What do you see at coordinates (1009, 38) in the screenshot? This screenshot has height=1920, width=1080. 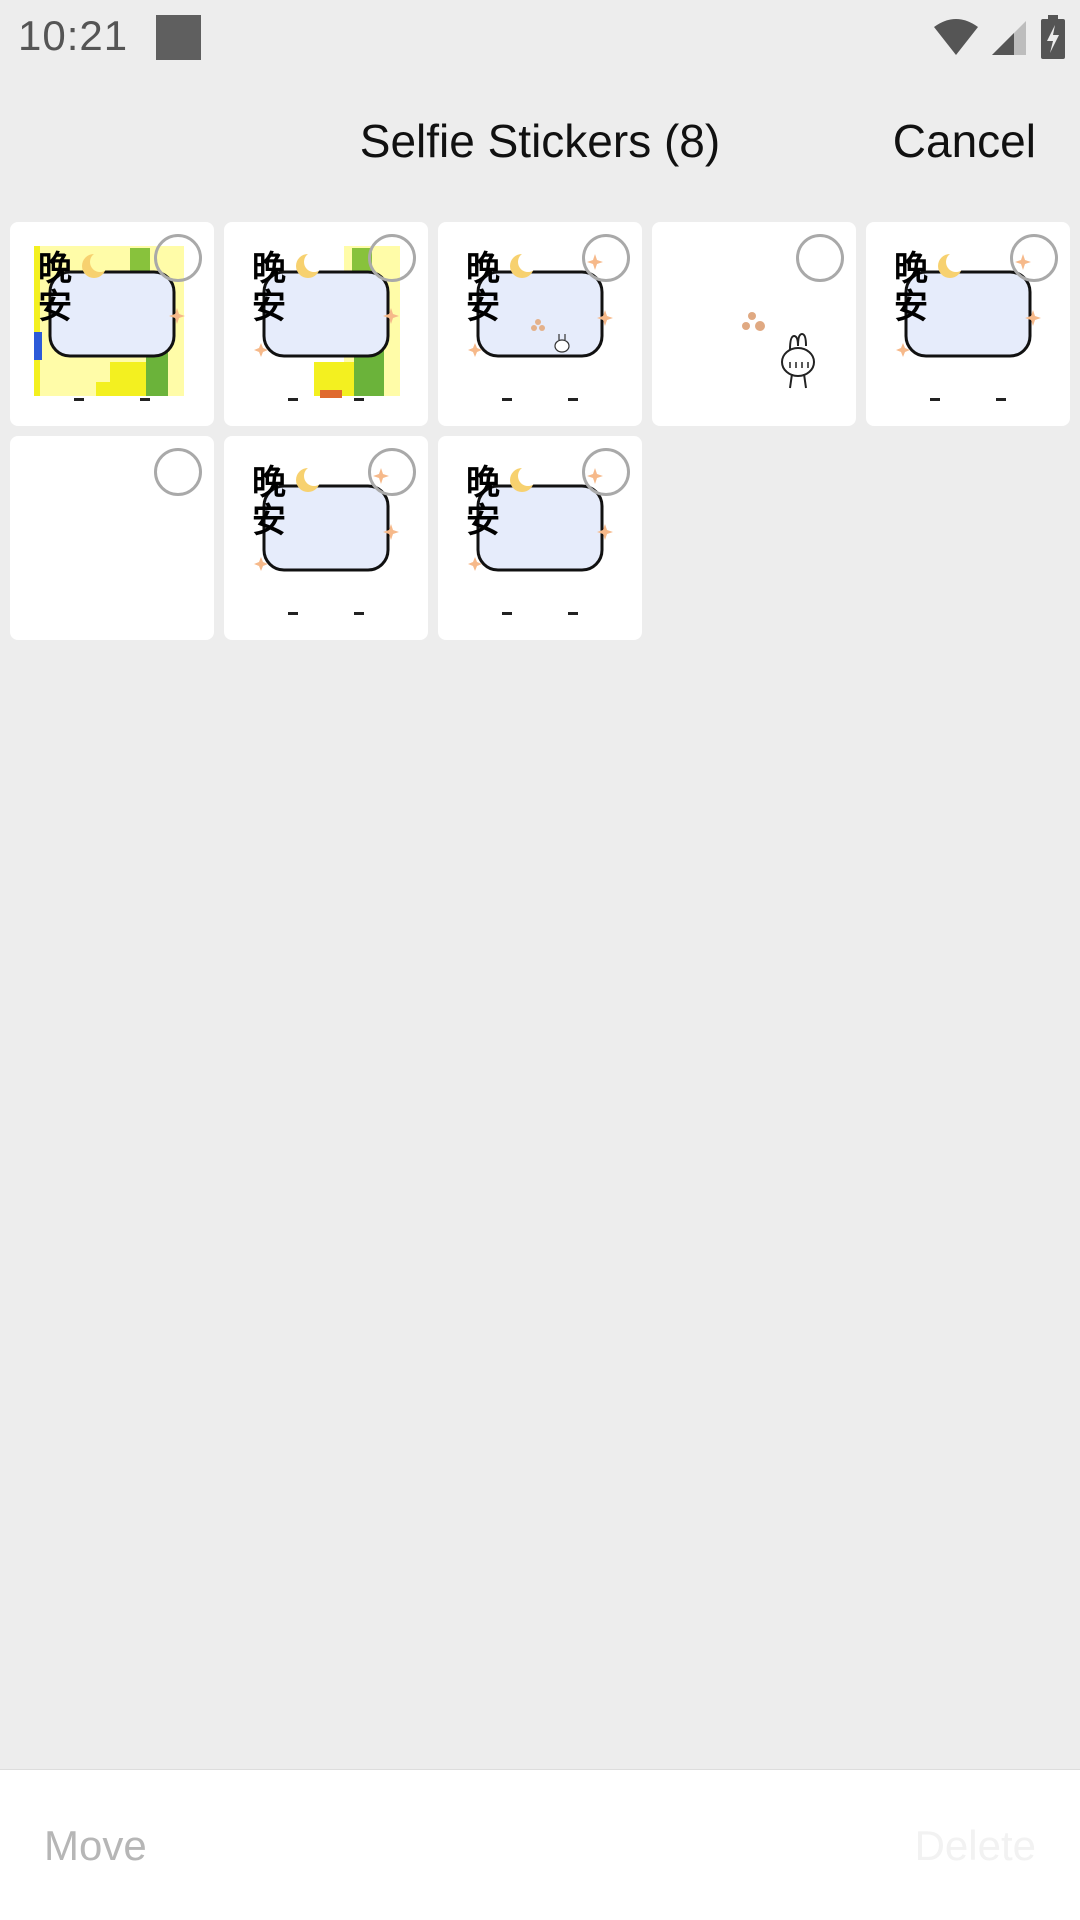 I see `cellular-signal-icon` at bounding box center [1009, 38].